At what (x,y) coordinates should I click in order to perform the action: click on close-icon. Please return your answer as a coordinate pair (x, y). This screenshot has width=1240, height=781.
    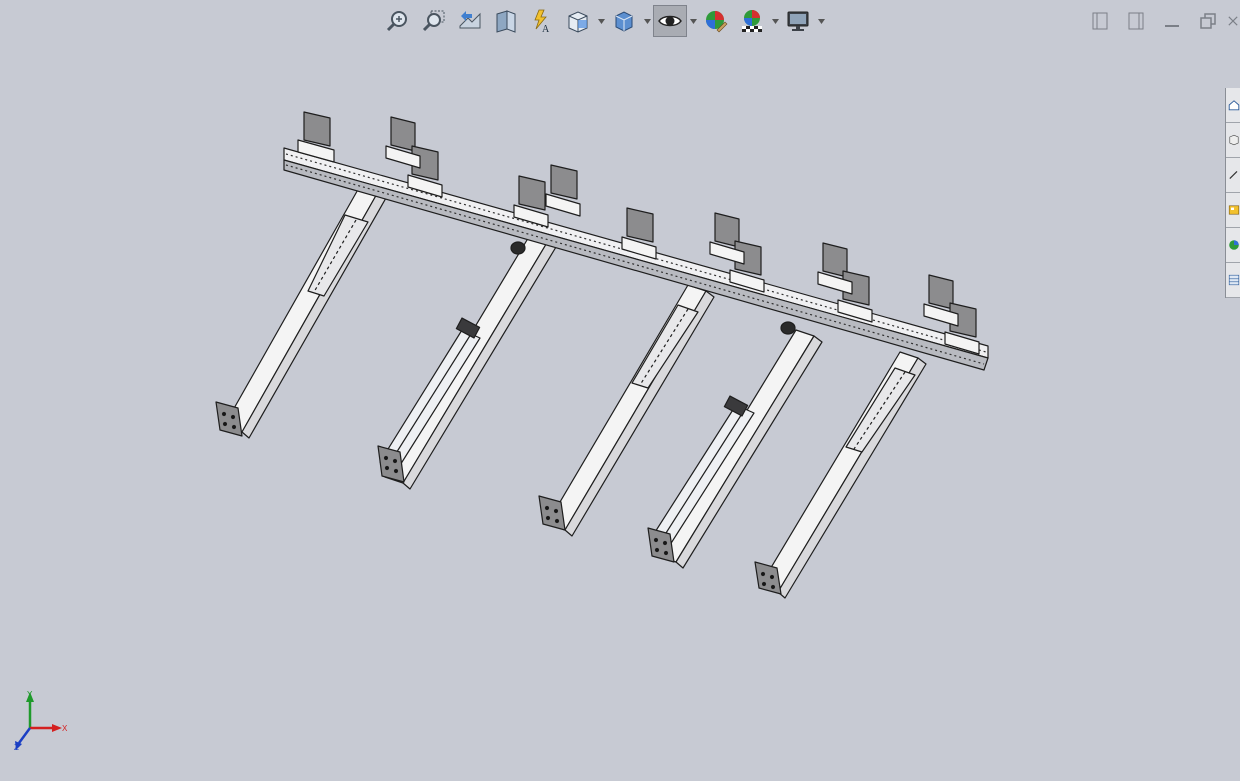
    Looking at the image, I should click on (1233, 21).